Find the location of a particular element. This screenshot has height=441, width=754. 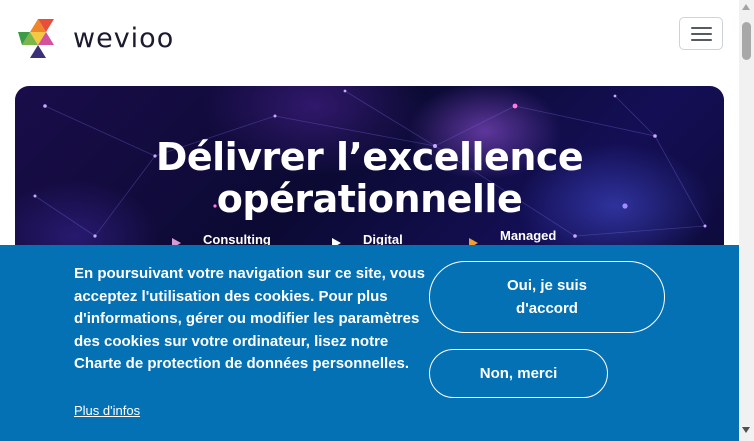

scrollbar-thumb is located at coordinates (746, 41).